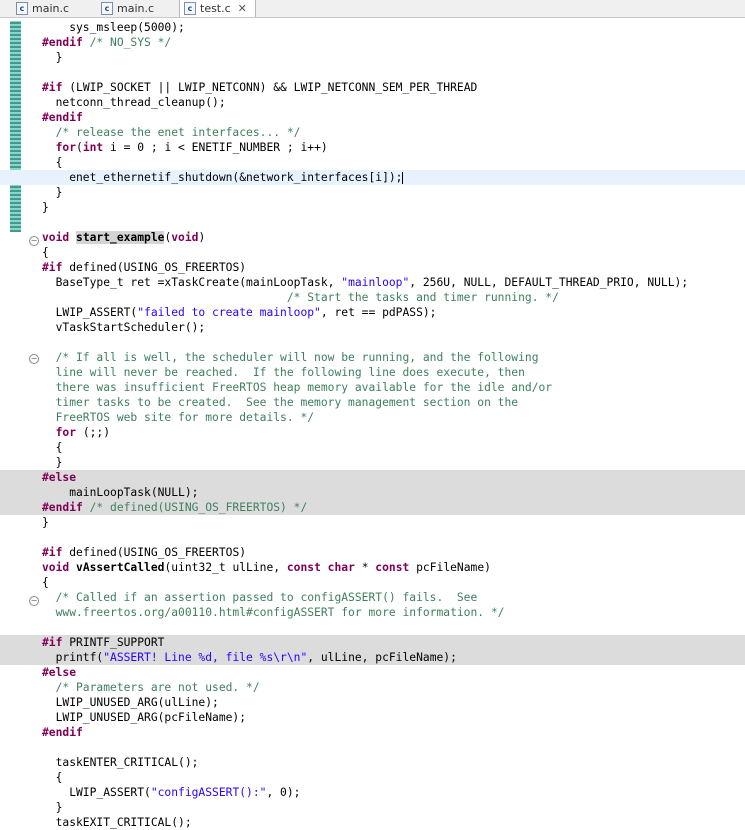 The width and height of the screenshot is (745, 830). I want to click on code-token: defined(USING_OS_FREERTOS), so click(158, 267).